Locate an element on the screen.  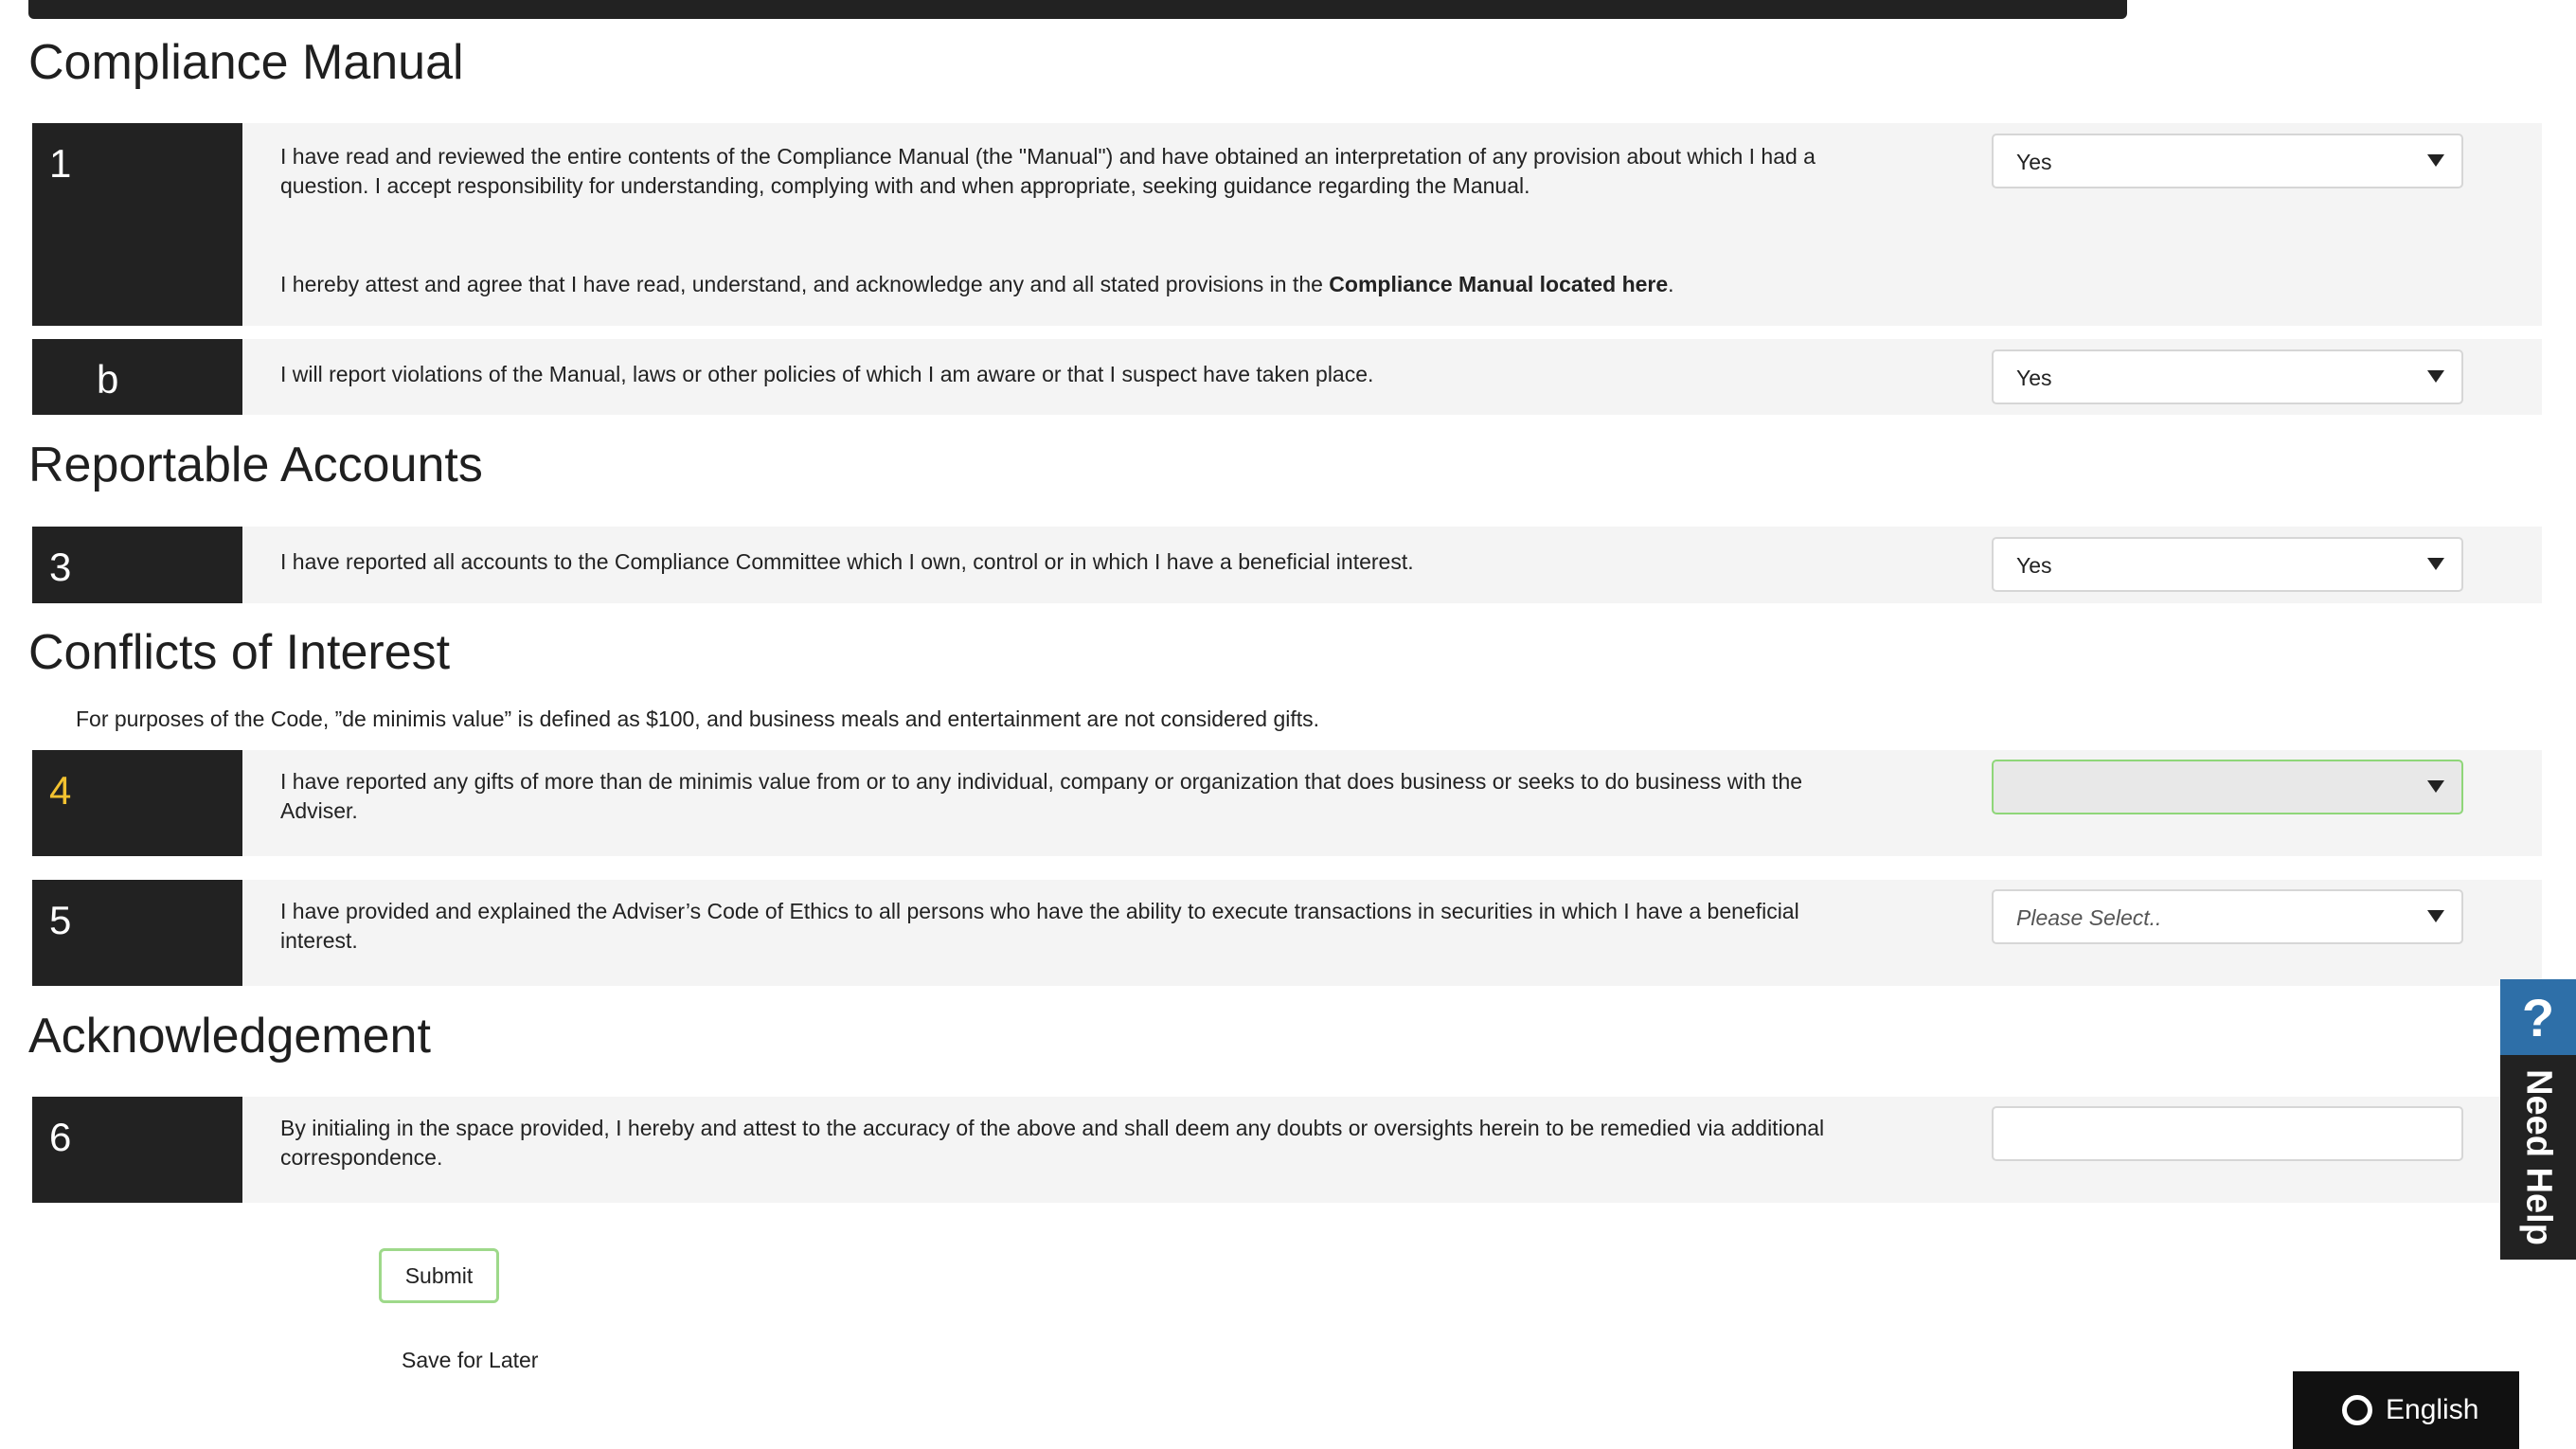
section-title-acknowledgement: Acknowledgement is located at coordinates (229, 1036).